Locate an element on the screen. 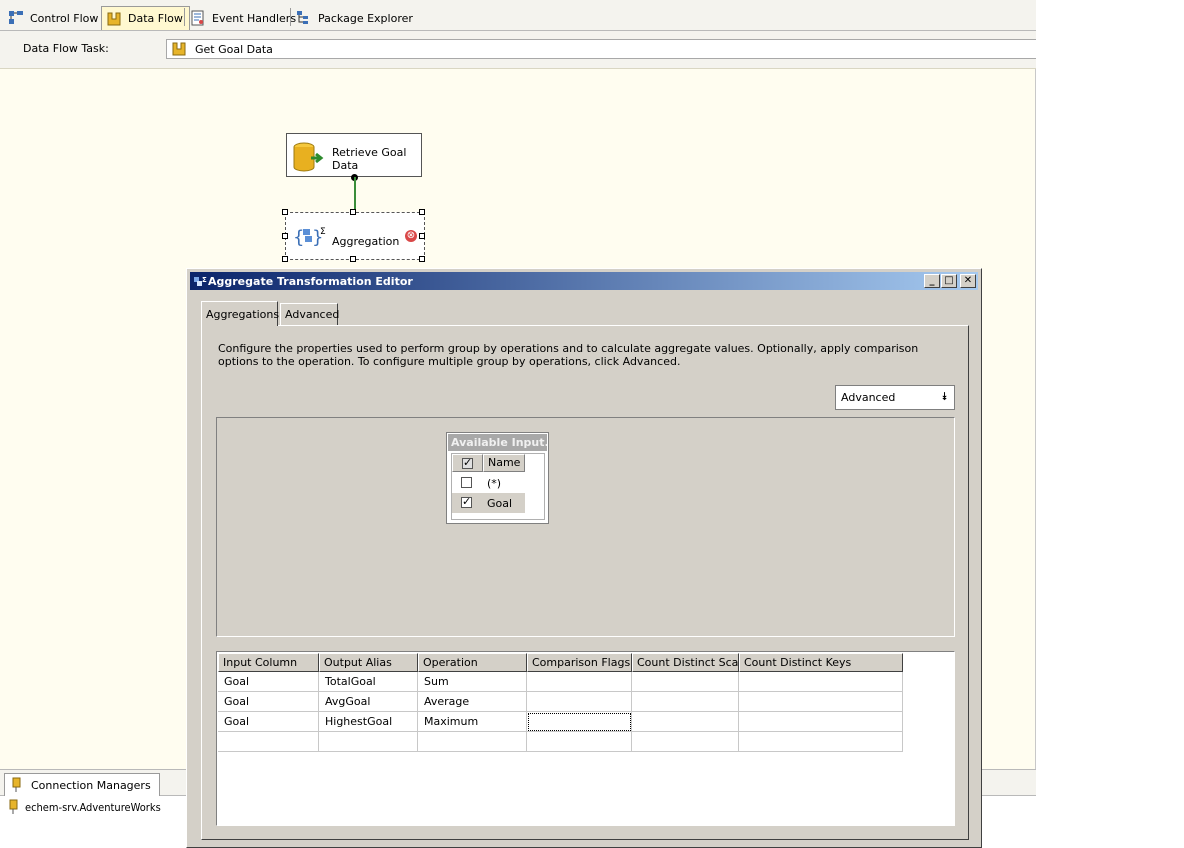  dialog-title: Aggregate Transformation Editor is located at coordinates (310, 281).